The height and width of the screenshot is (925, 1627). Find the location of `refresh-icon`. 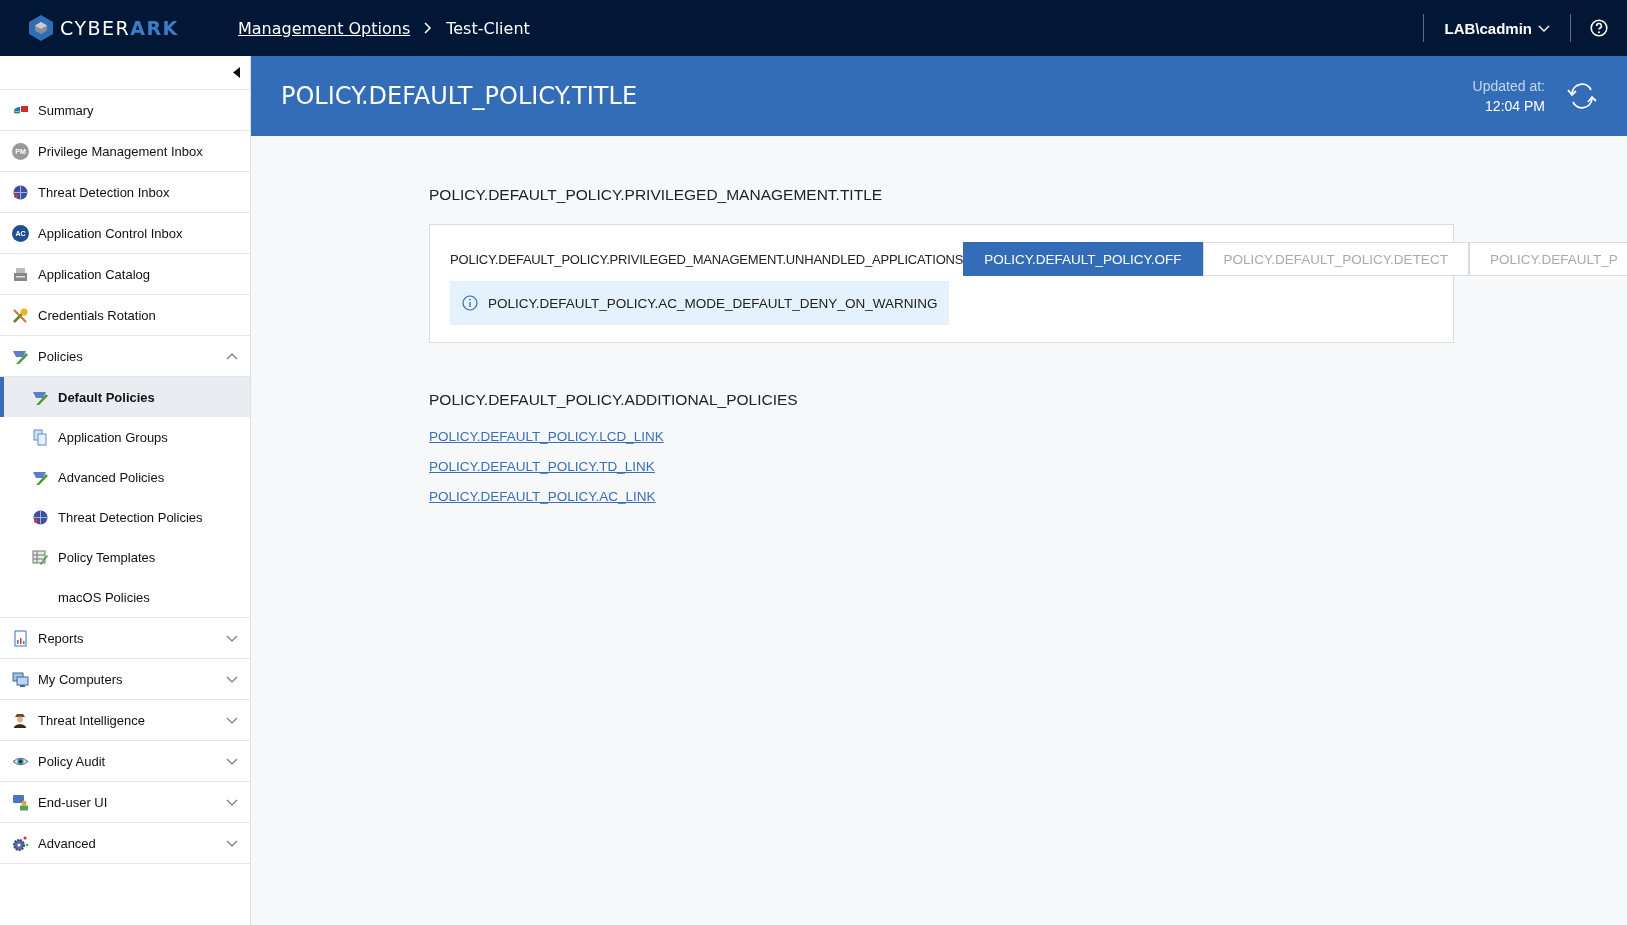

refresh-icon is located at coordinates (1582, 96).